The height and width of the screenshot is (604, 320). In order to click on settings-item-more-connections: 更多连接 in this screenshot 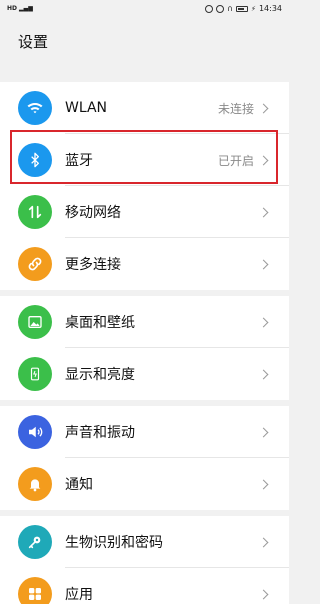, I will do `click(144, 264)`.